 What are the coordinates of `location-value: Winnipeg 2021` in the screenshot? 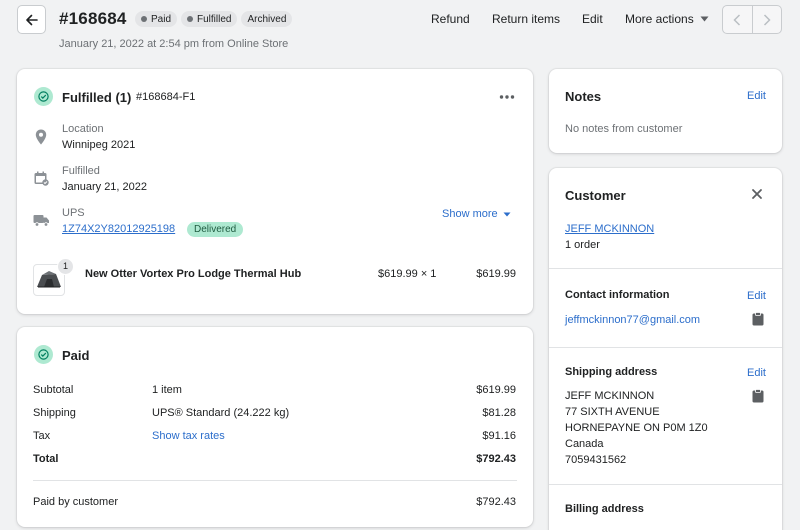 It's located at (99, 145).